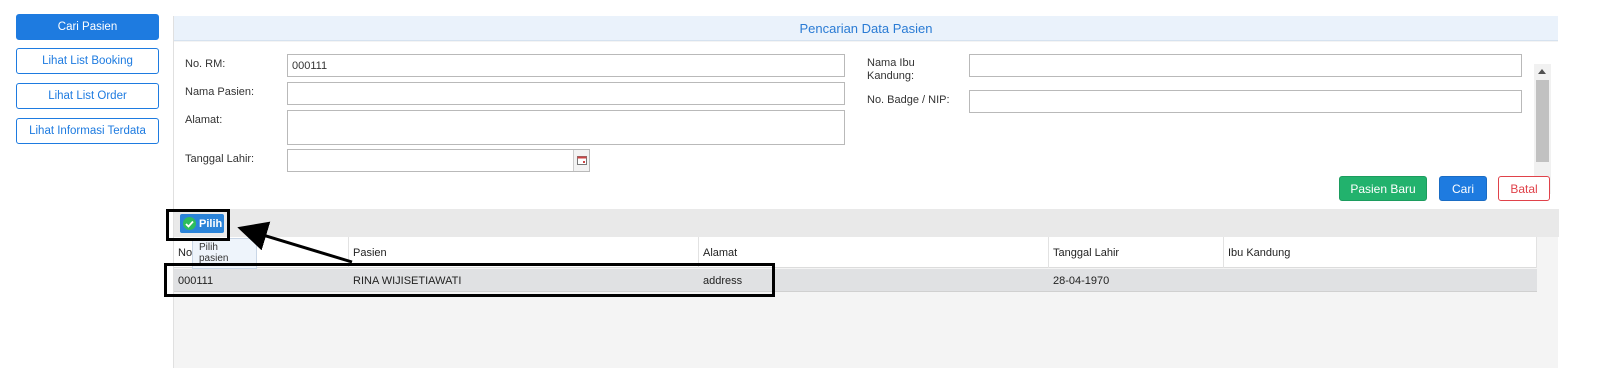 This screenshot has width=1600, height=368. I want to click on cell-ibu-kandung, so click(1380, 280).